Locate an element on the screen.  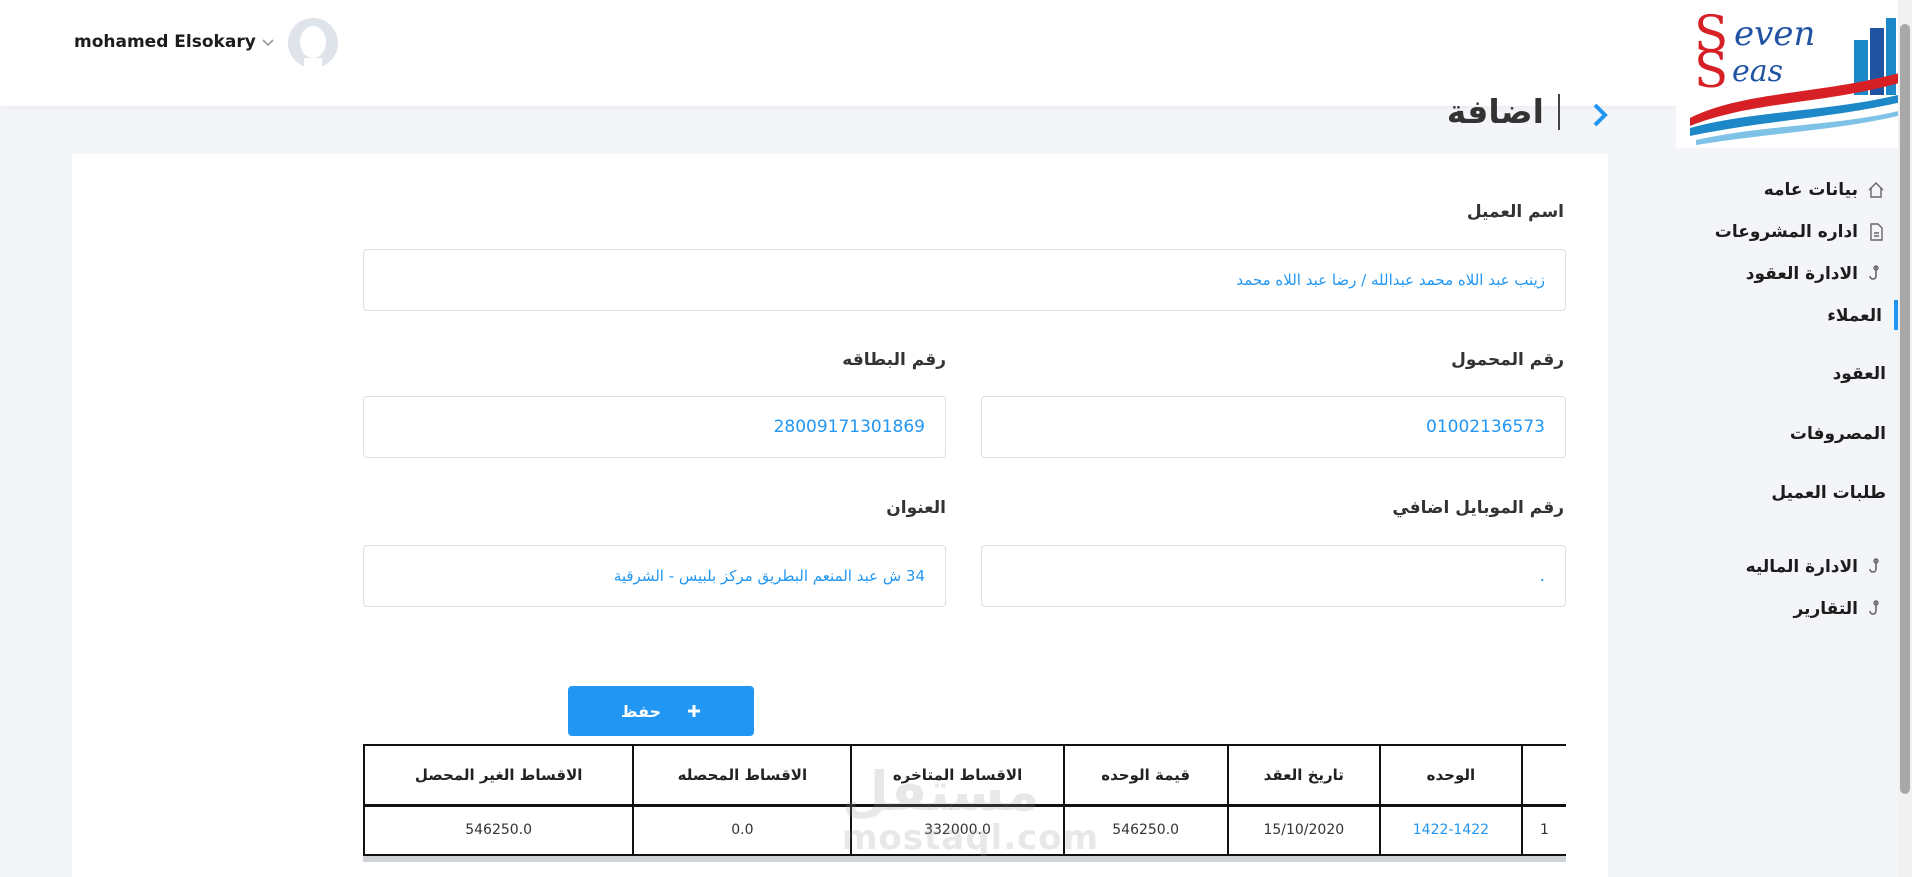
sidebar-item-clients: العملاء is located at coordinates (1854, 316).